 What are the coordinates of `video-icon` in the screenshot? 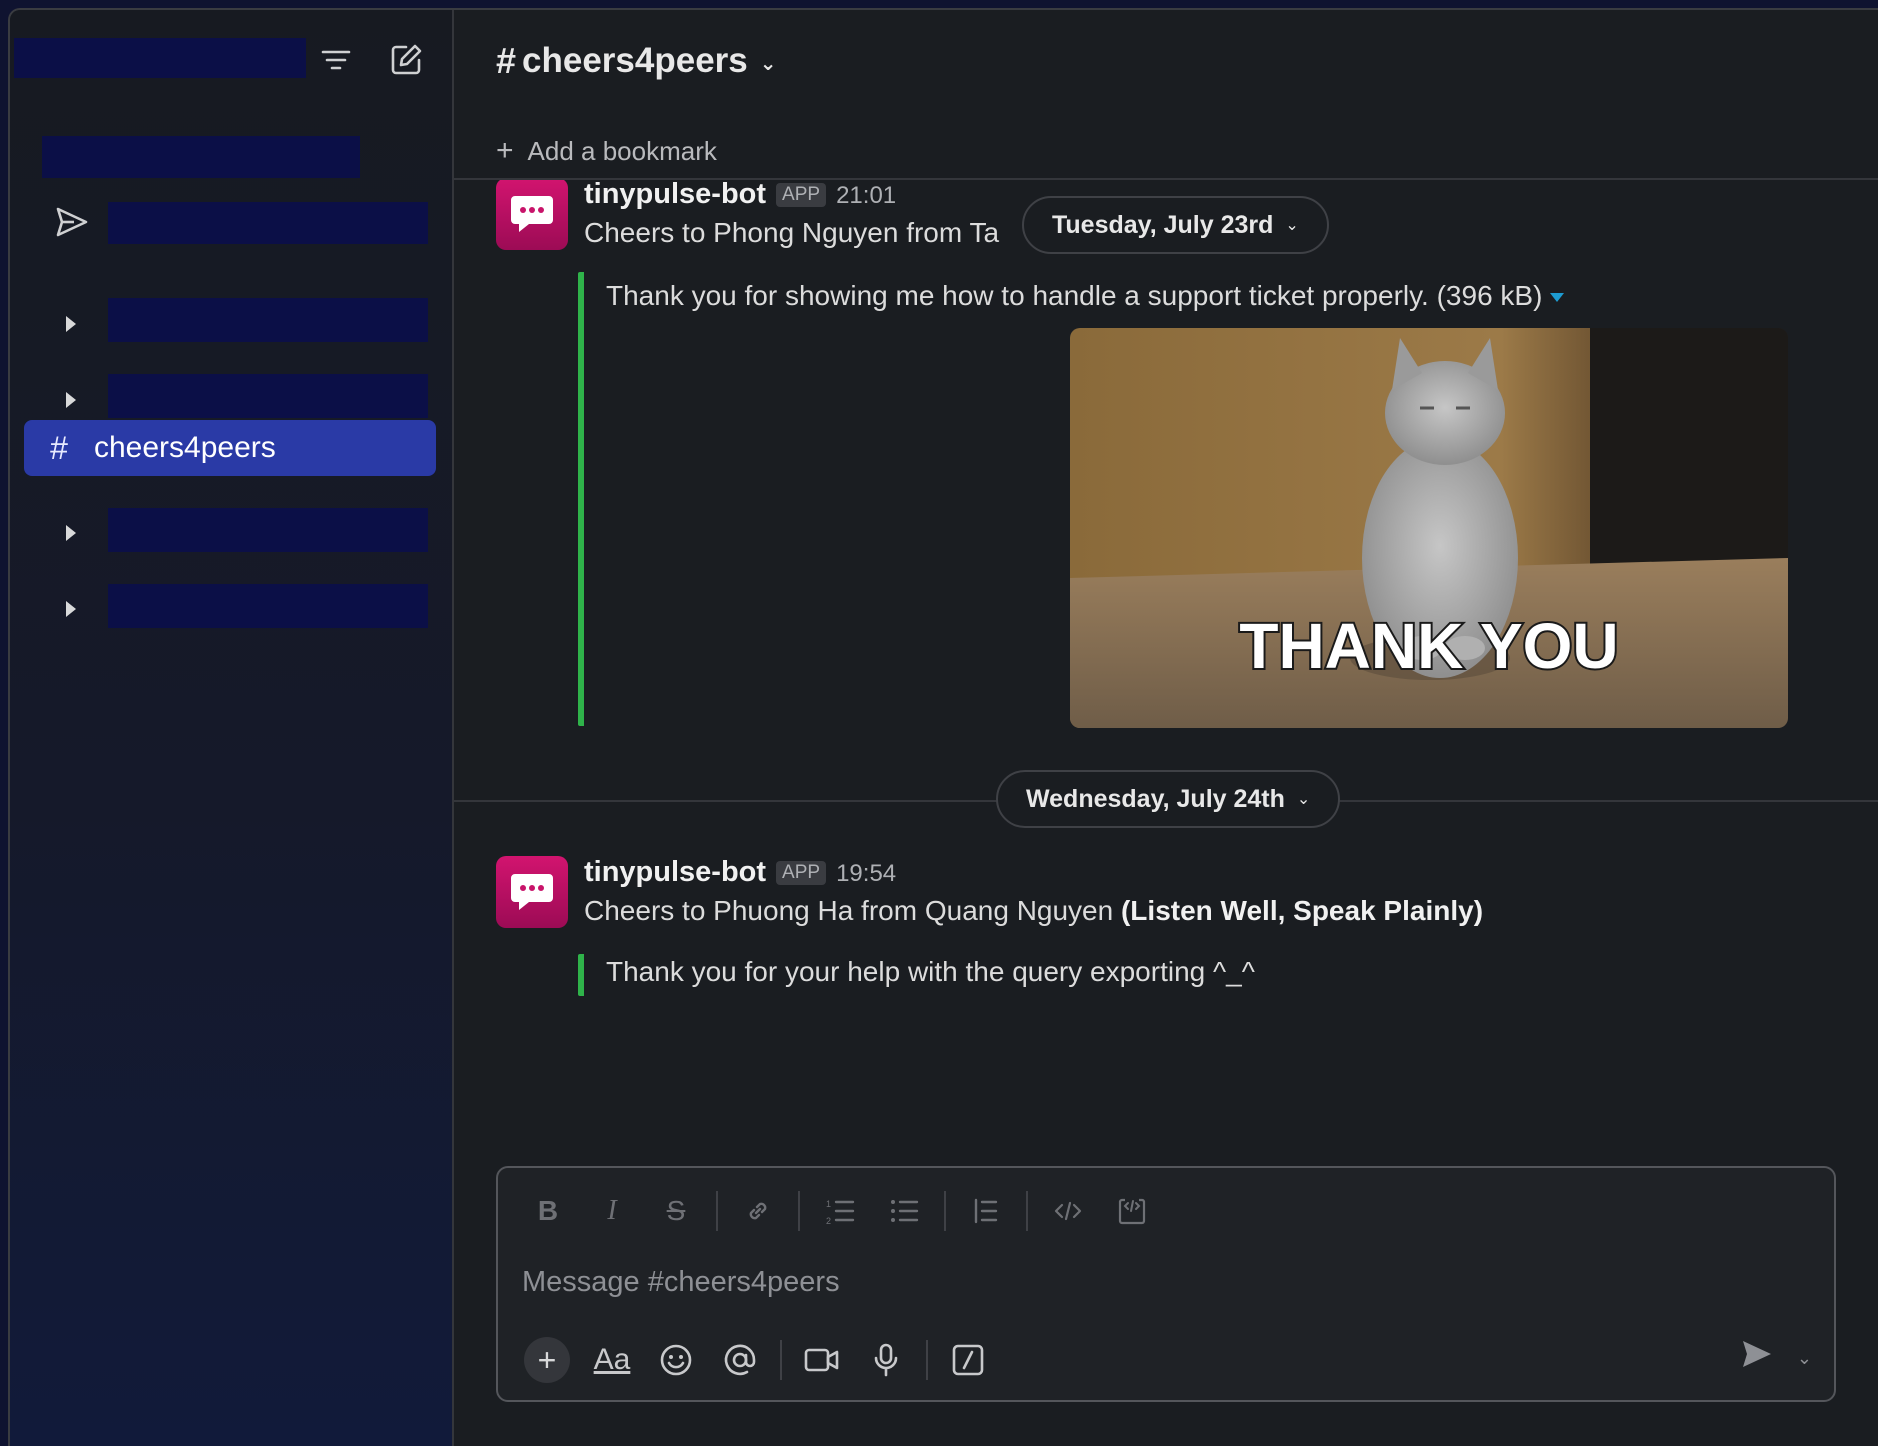 It's located at (822, 1360).